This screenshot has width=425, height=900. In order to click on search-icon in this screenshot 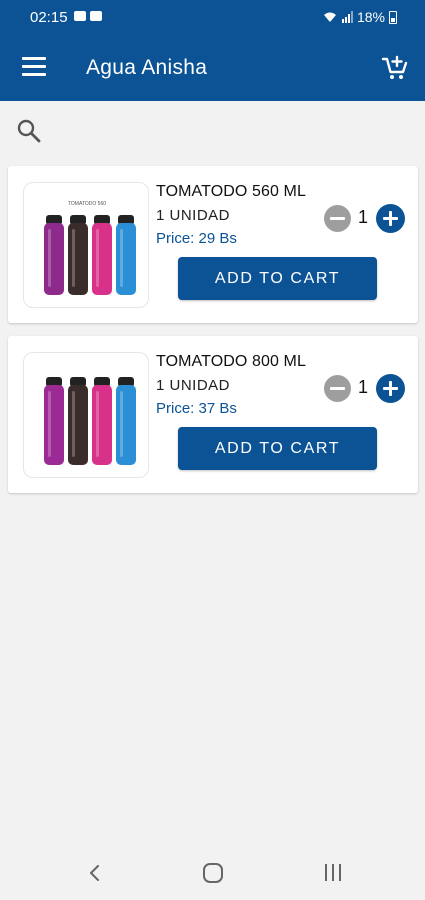, I will do `click(29, 131)`.